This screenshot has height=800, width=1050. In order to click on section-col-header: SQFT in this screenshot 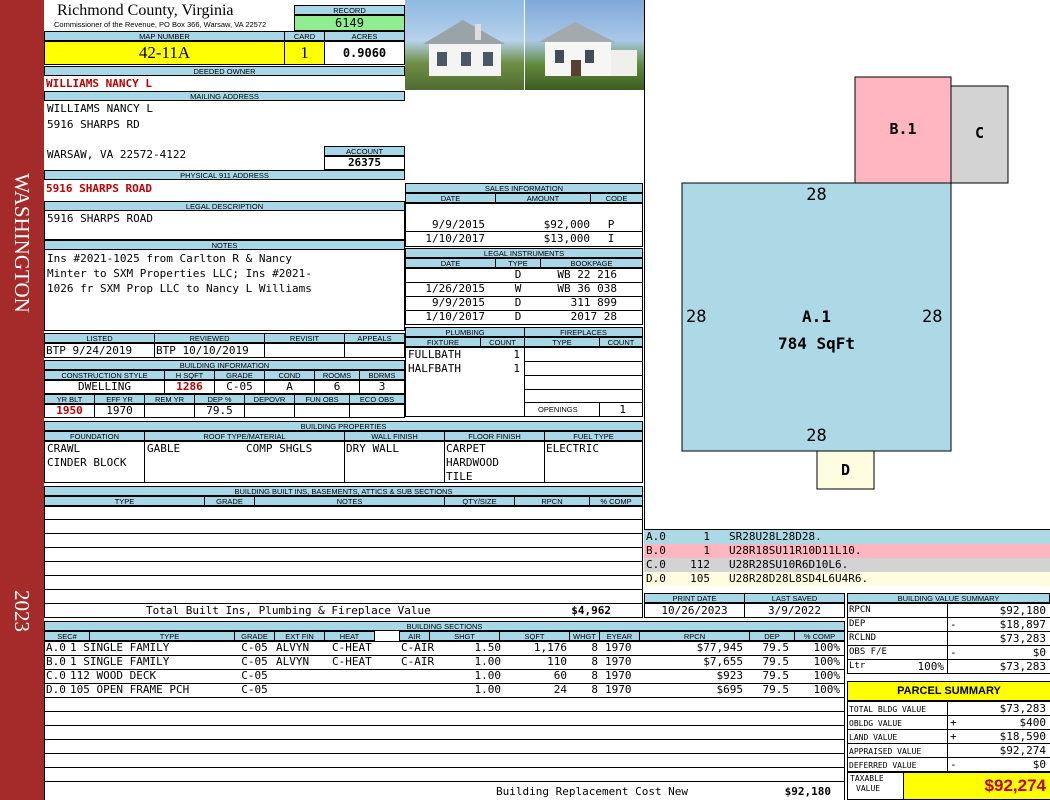, I will do `click(534, 636)`.